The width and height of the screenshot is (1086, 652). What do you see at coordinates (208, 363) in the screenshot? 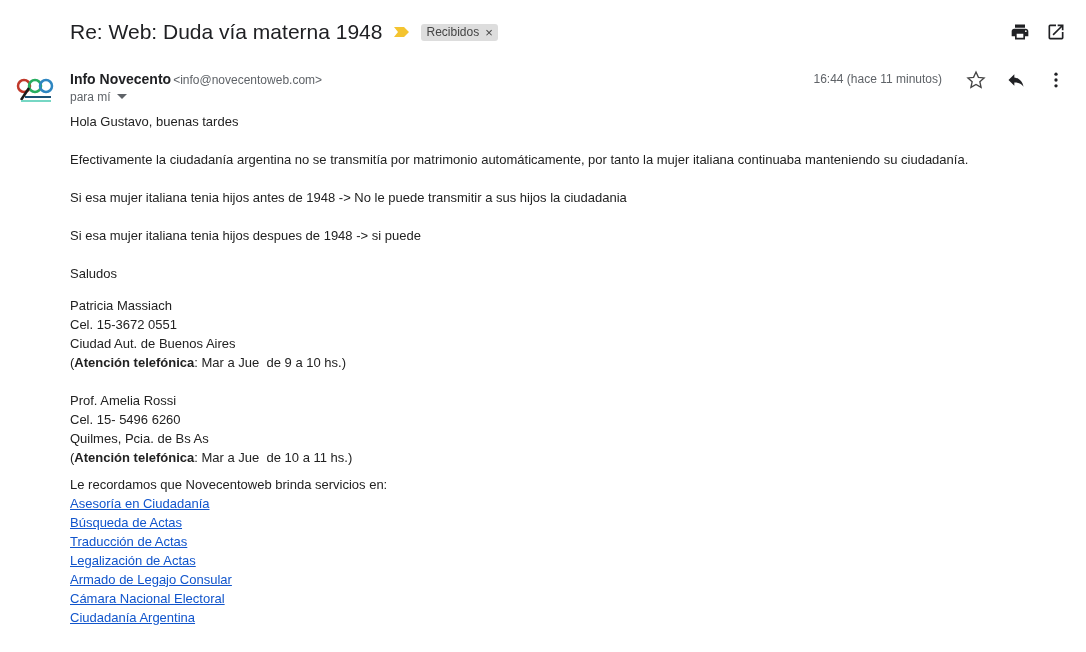
I see `signature-line: (Atención telefónica: Mar a Jue de 9 a 10 hs.)` at bounding box center [208, 363].